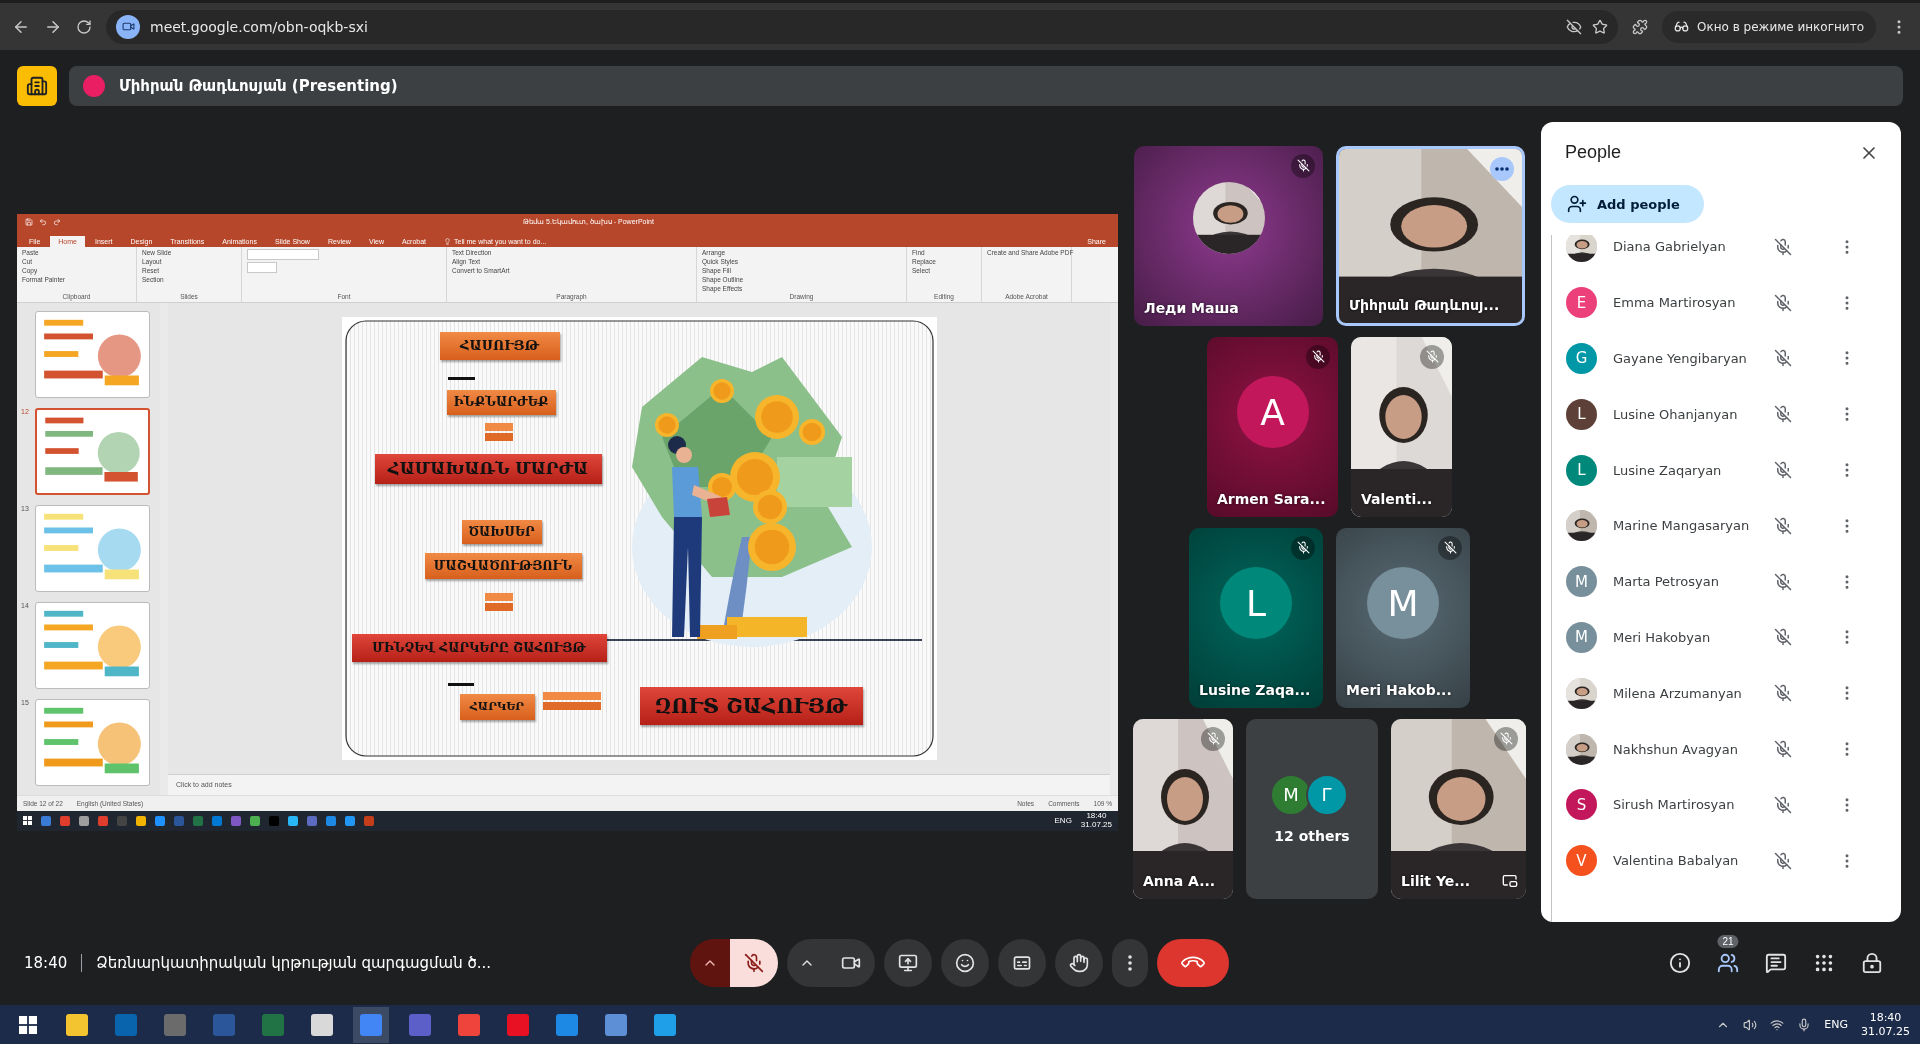 This screenshot has height=1044, width=1920. I want to click on screen-share-icon, so click(908, 963).